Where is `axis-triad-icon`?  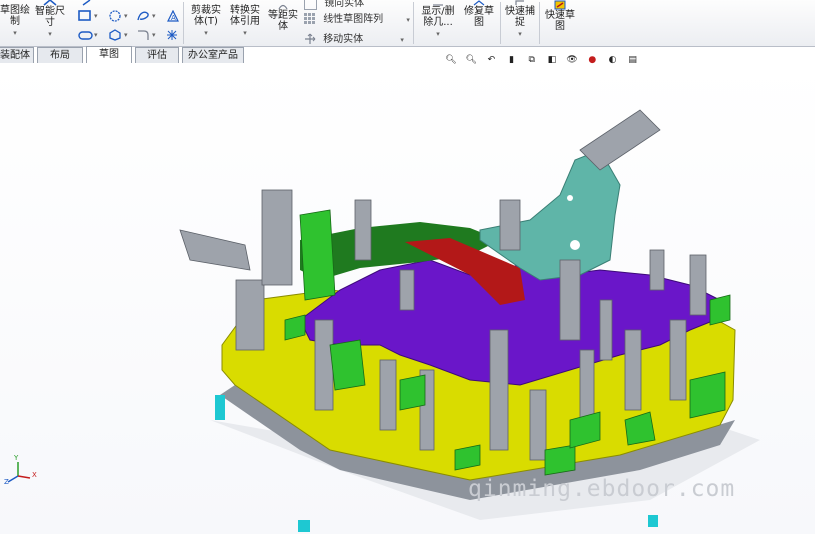 axis-triad-icon is located at coordinates (19, 472).